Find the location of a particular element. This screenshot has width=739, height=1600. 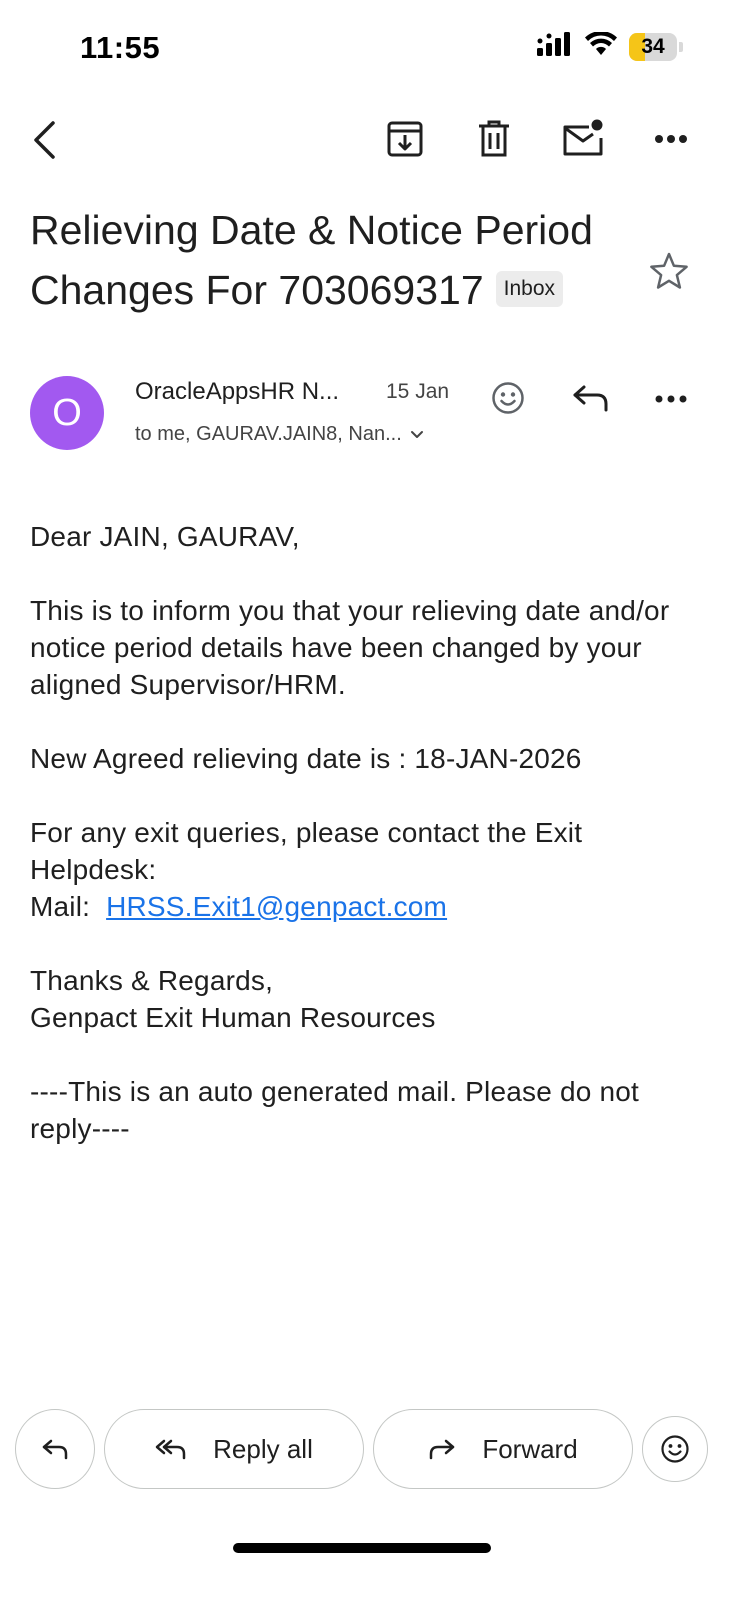

back-arrow-icon is located at coordinates (44, 140).